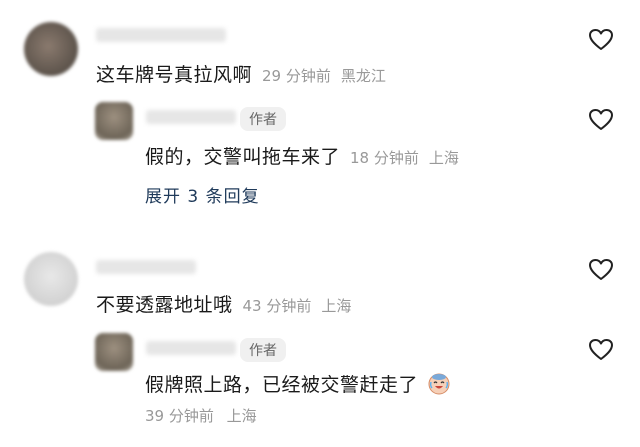 The image size is (640, 447). I want to click on comment-content: 这车牌号真拉风啊, so click(174, 75).